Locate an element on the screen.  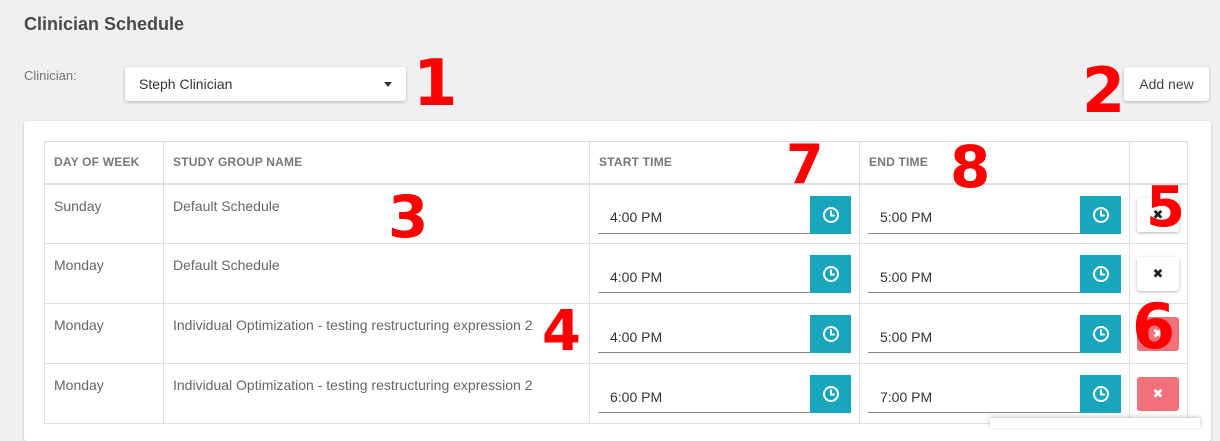
tooltip-popup is located at coordinates (1095, 423).